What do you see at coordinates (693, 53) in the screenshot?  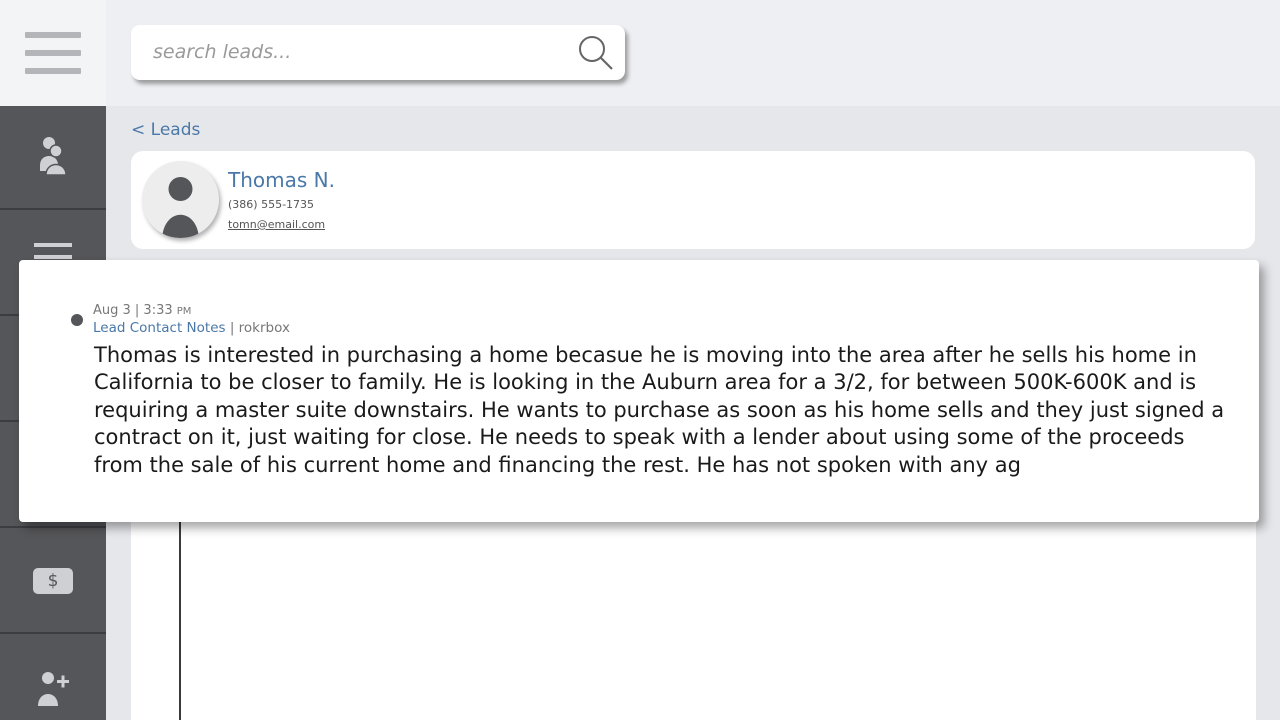 I see `topbar` at bounding box center [693, 53].